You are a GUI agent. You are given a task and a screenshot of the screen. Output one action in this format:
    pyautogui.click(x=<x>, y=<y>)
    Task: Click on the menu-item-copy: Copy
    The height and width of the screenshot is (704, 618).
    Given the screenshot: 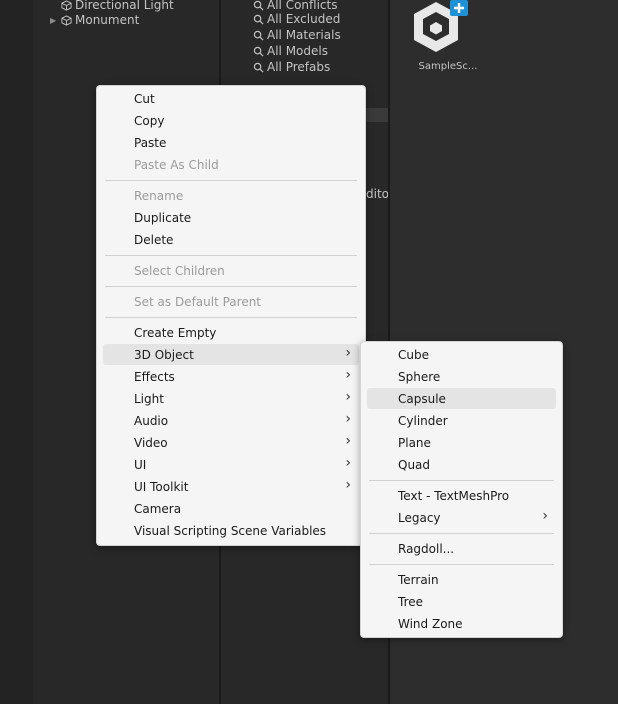 What is the action you would take?
    pyautogui.click(x=231, y=120)
    